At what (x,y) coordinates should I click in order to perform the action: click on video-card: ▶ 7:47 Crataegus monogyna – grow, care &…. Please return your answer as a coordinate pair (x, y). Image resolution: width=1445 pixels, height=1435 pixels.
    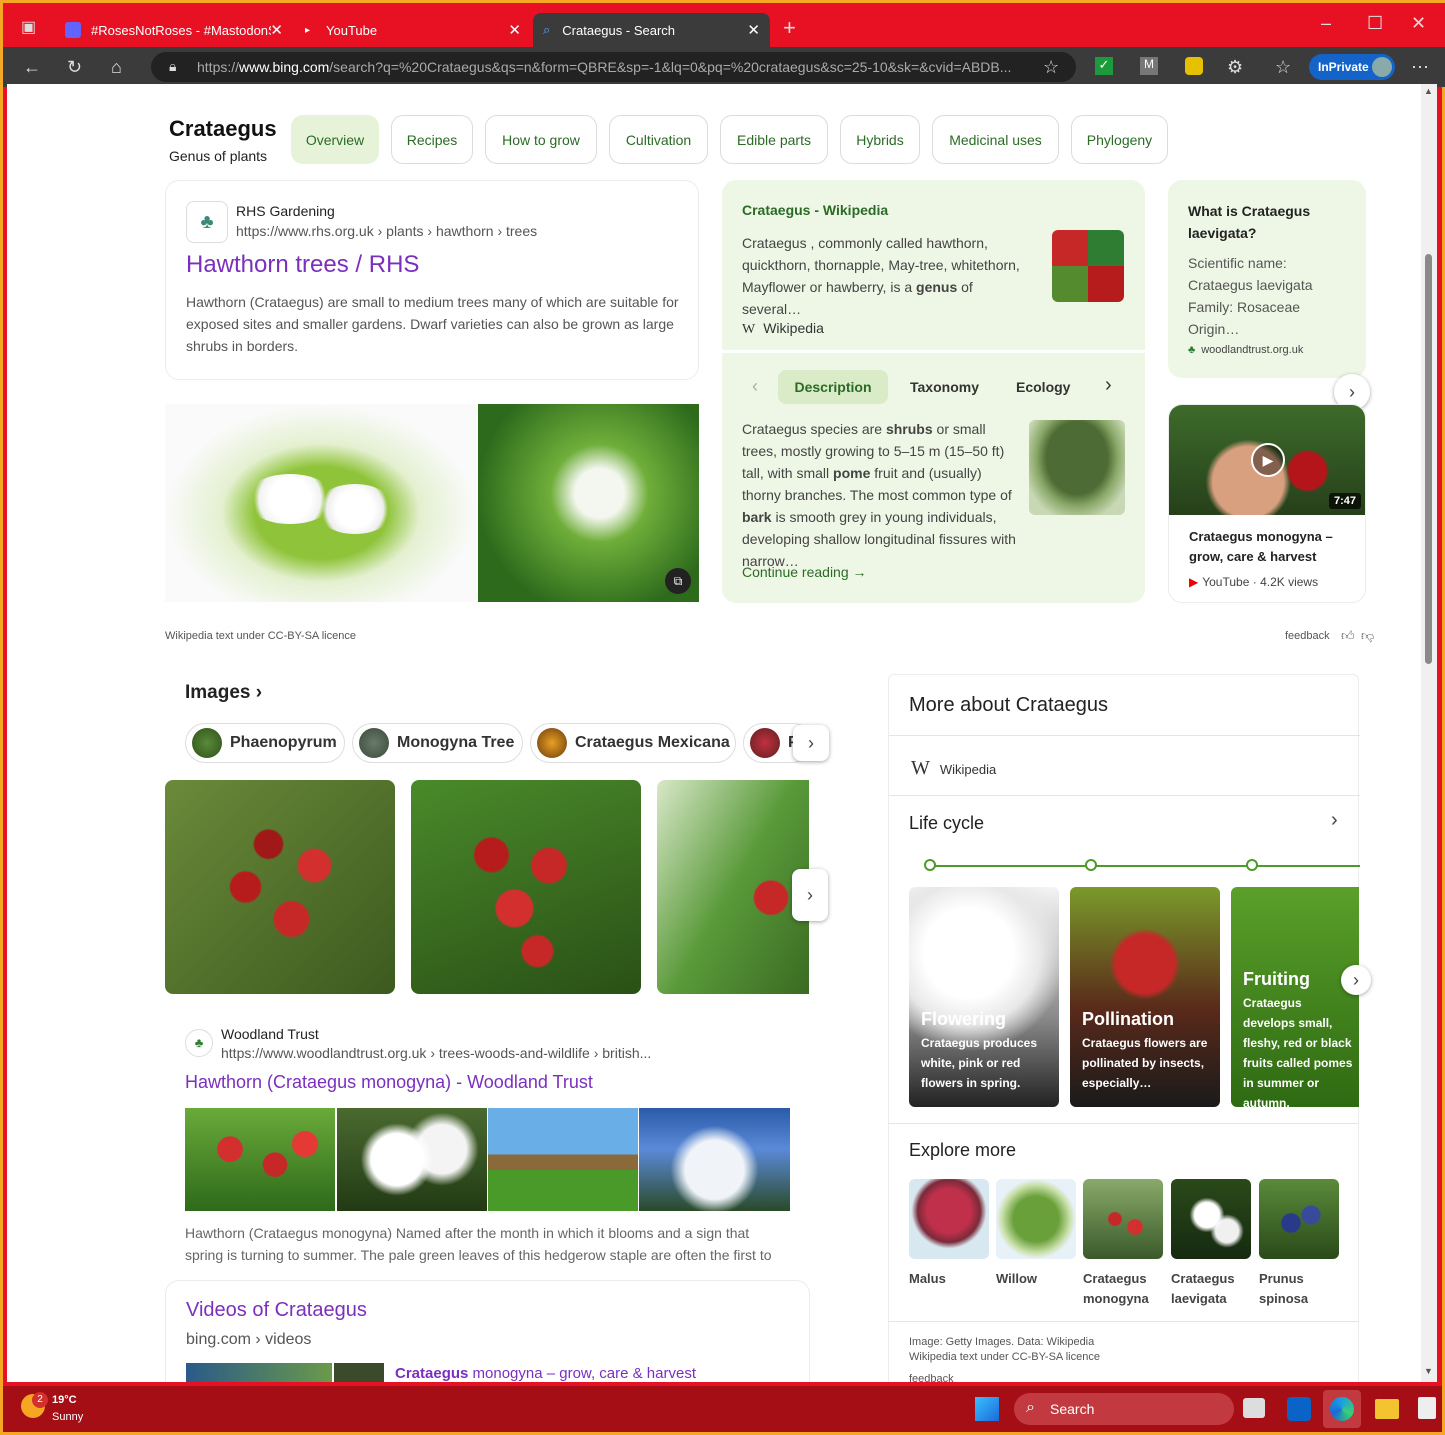
    Looking at the image, I should click on (1267, 503).